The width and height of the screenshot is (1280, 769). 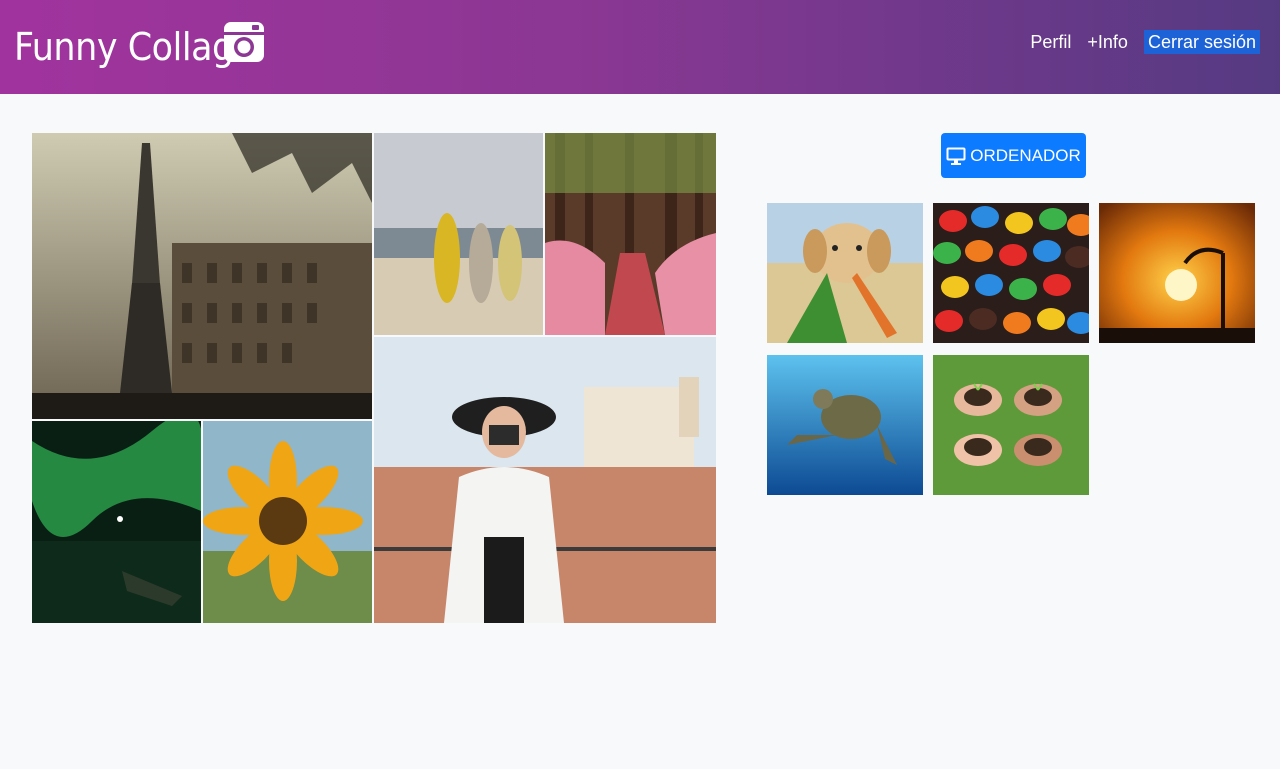 I want to click on thumbnail-candies, so click(x=1011, y=273).